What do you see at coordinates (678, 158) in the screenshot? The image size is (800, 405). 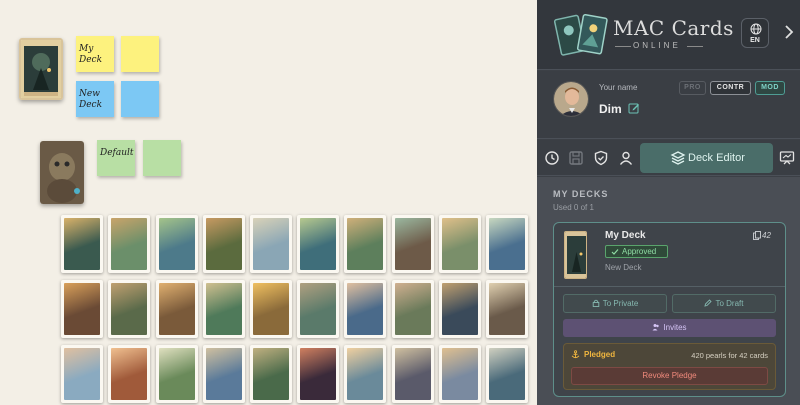 I see `layers-icon` at bounding box center [678, 158].